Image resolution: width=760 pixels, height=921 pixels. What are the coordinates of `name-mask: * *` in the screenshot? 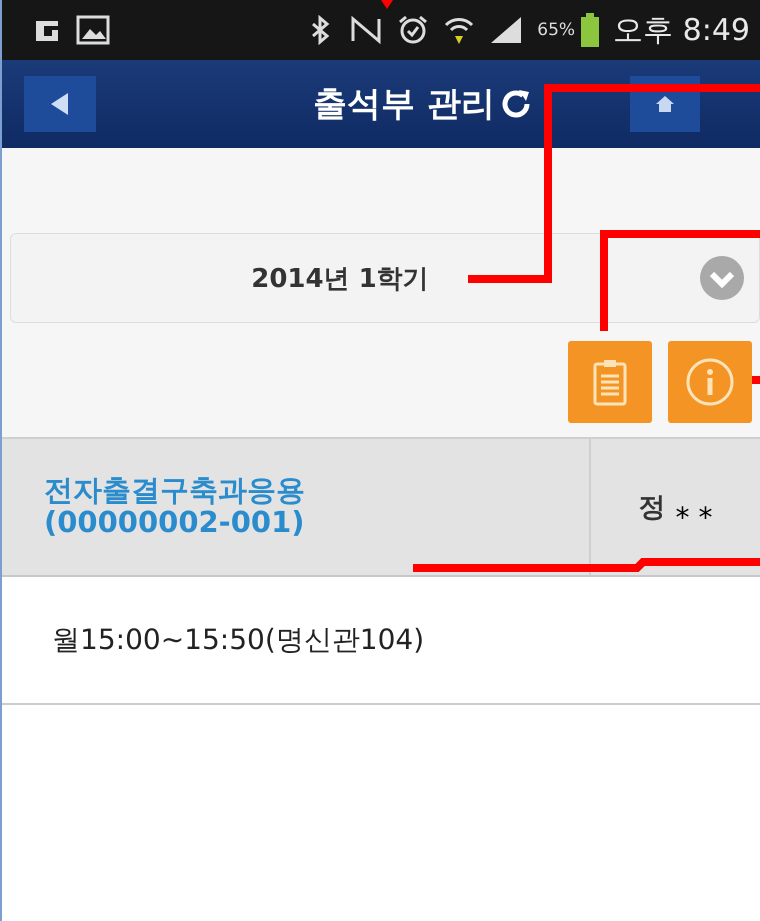 It's located at (694, 517).